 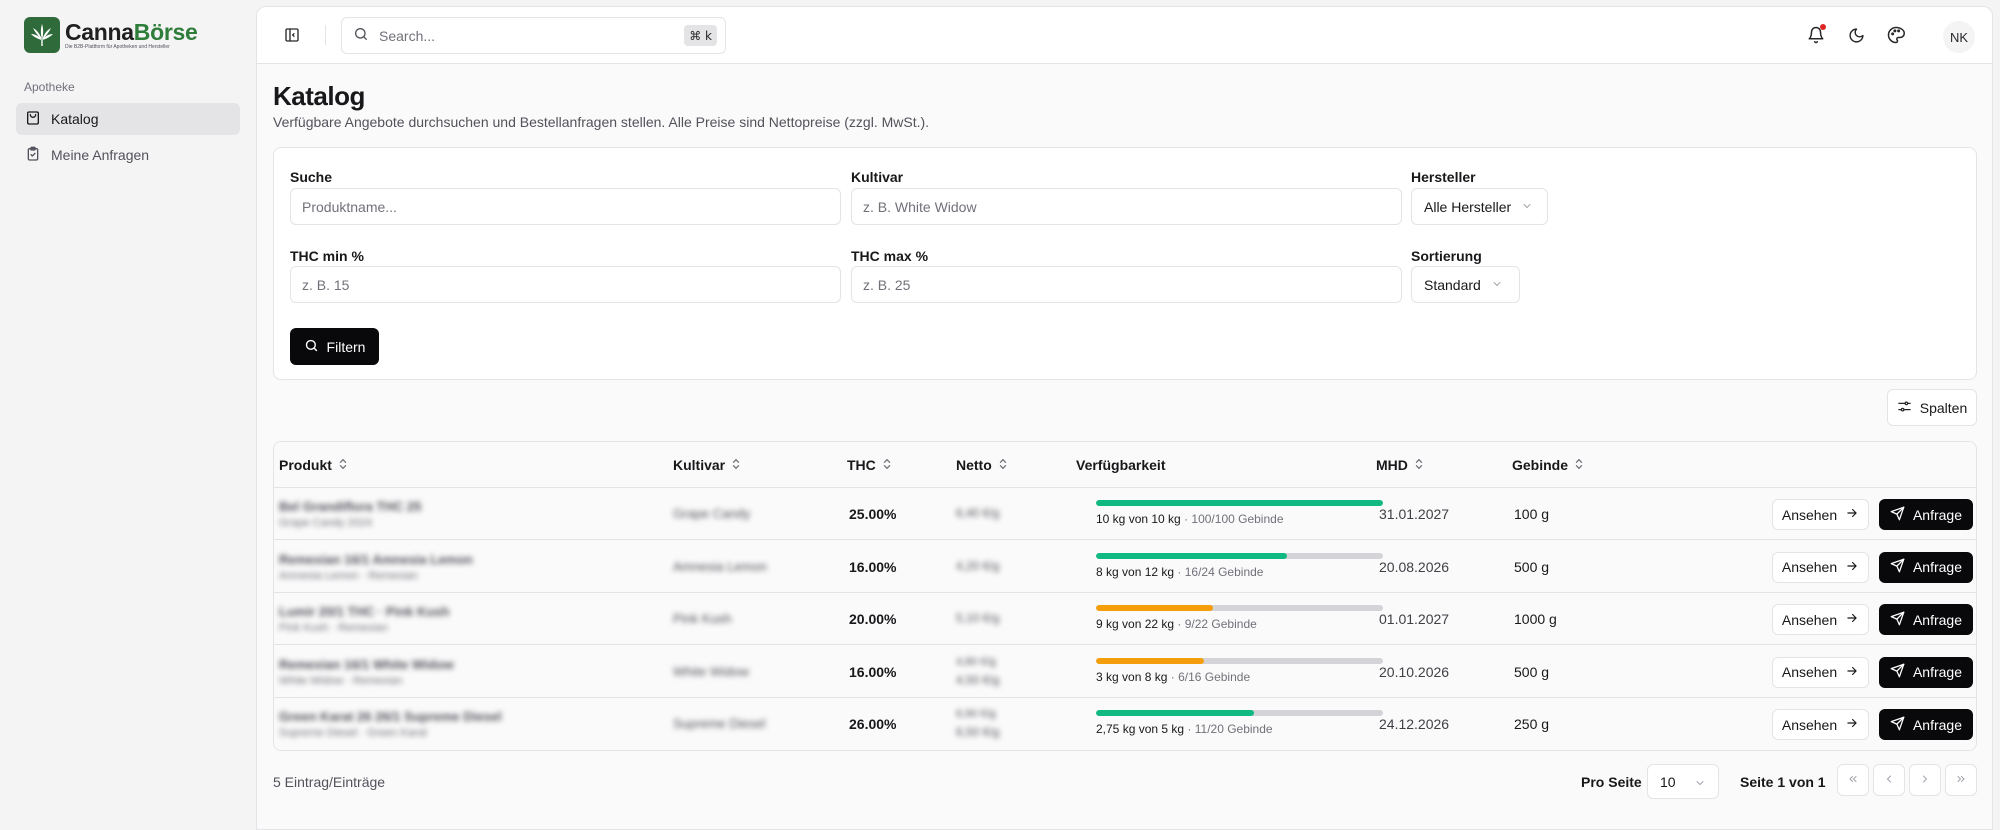 What do you see at coordinates (1853, 780) in the screenshot?
I see `first-page-button` at bounding box center [1853, 780].